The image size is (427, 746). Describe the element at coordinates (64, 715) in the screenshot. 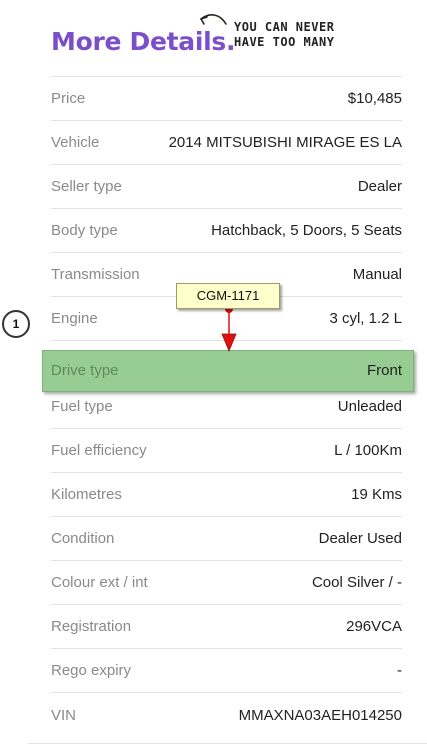

I see `detail-label: VIN` at that location.